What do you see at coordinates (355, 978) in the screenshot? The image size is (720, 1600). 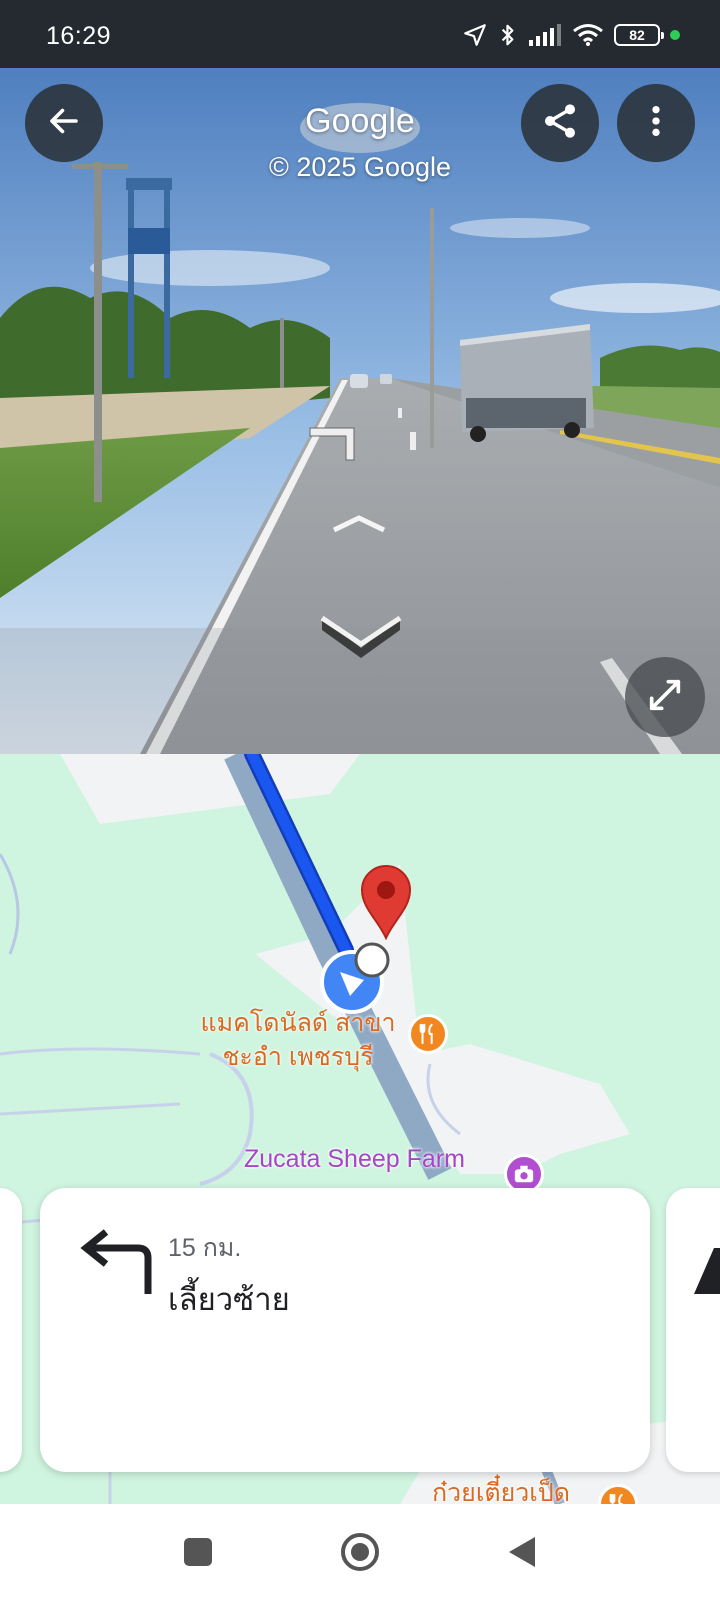 I see `current-location-icon` at bounding box center [355, 978].